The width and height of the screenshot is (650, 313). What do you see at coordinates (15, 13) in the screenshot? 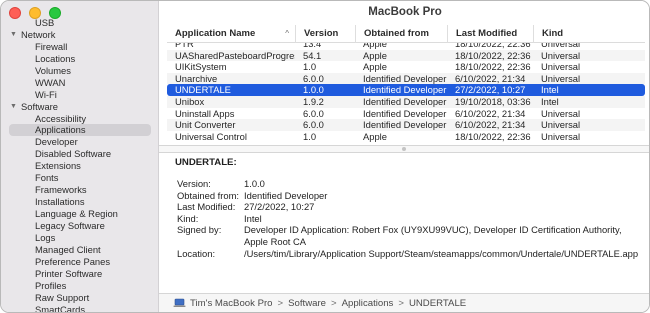
I see `close-button` at bounding box center [15, 13].